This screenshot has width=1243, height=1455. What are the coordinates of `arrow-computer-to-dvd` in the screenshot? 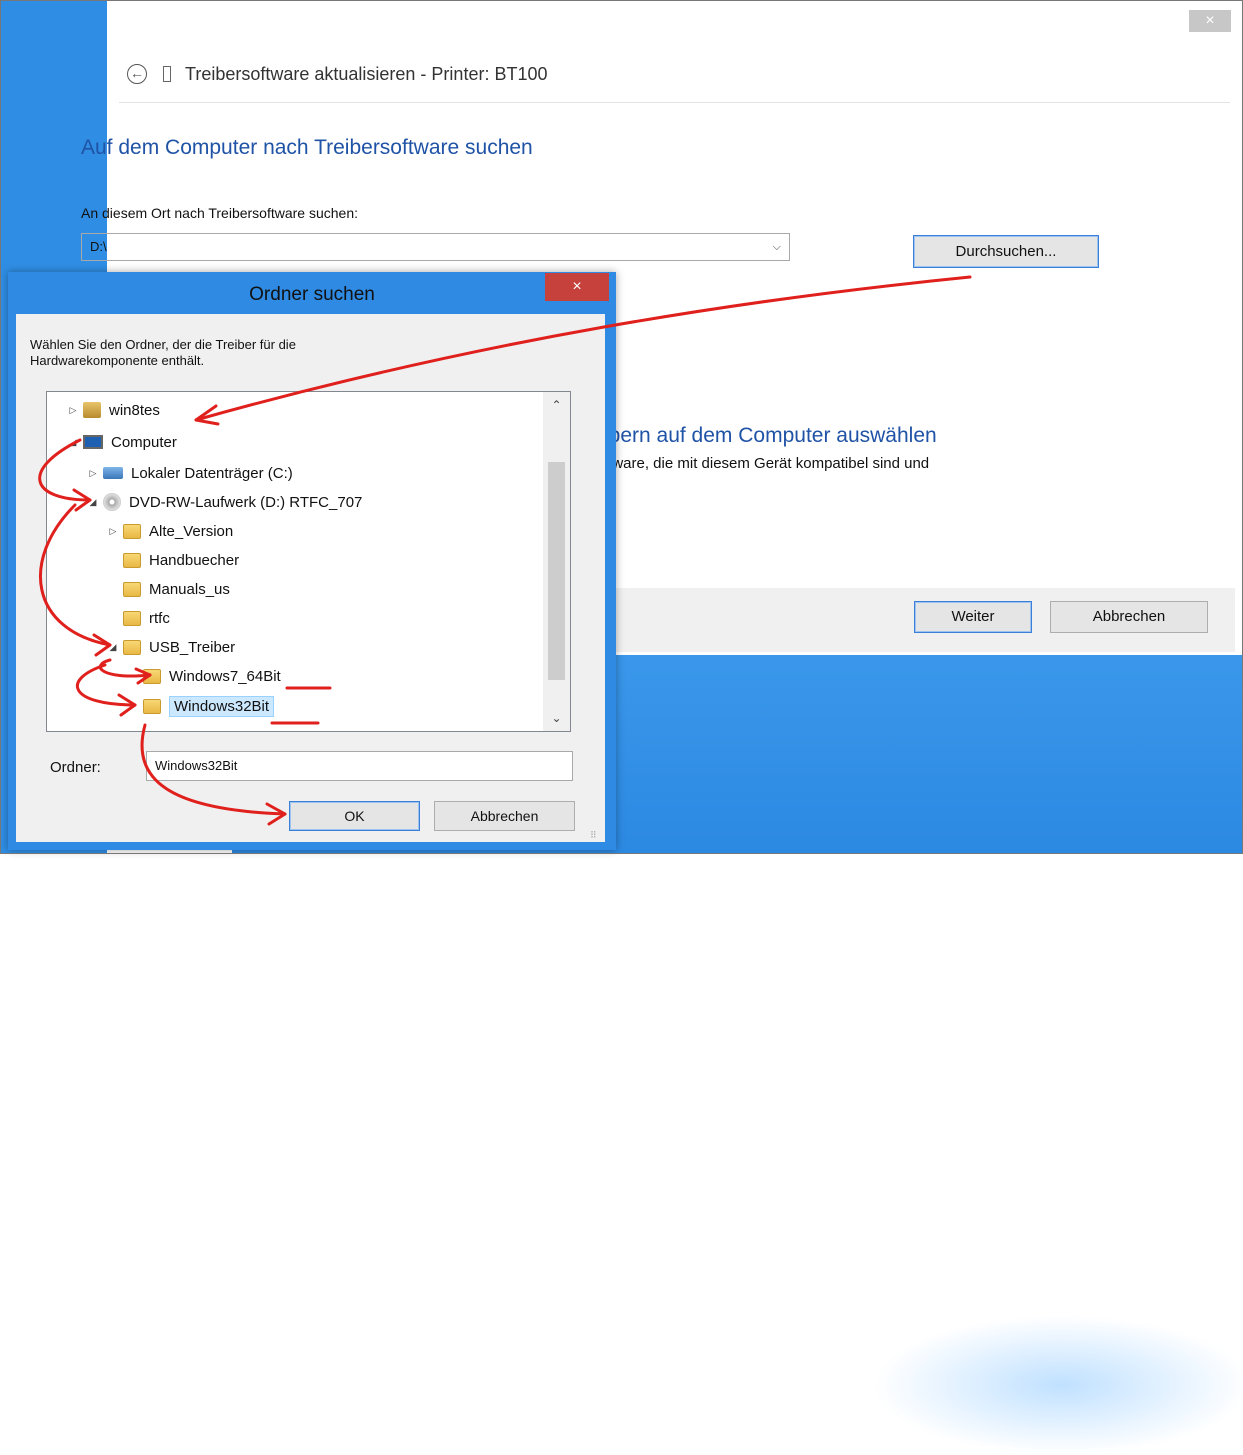 It's located at (65, 470).